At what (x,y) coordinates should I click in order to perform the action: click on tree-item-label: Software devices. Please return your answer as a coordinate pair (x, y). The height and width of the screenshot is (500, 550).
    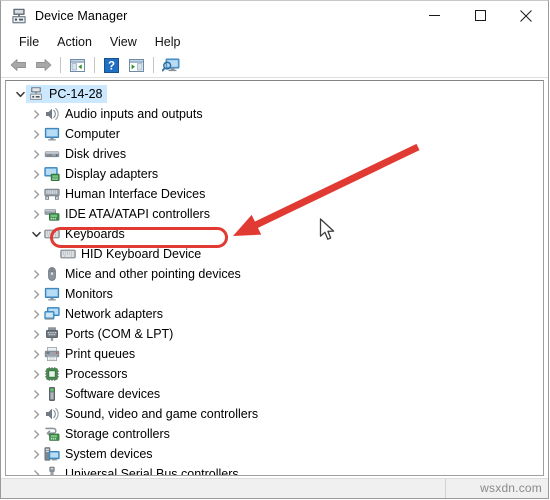
    Looking at the image, I should click on (113, 394).